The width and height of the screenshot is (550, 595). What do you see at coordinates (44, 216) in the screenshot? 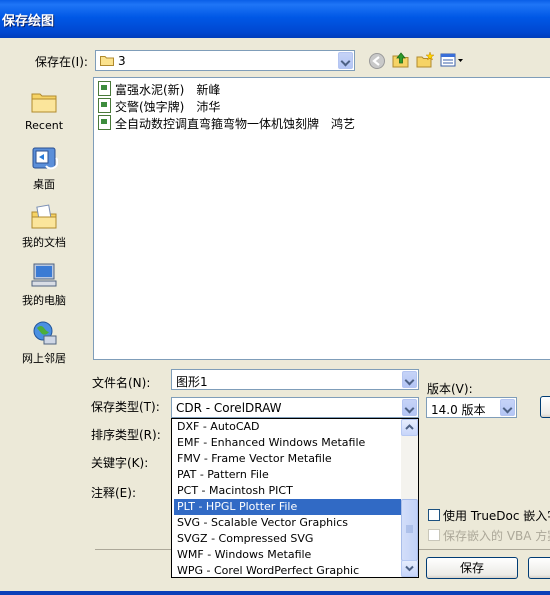
I see `my-documents-icon` at bounding box center [44, 216].